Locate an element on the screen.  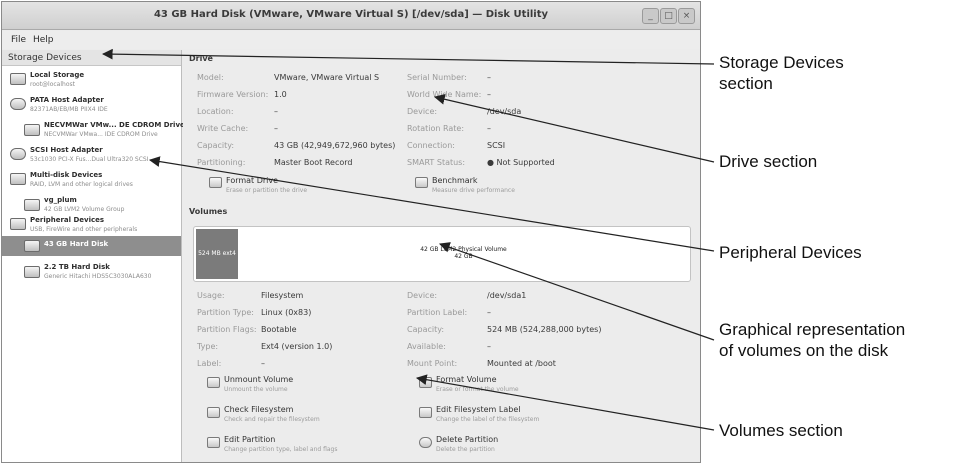
callout-volumes-section: Volumes section is located at coordinates (781, 430).